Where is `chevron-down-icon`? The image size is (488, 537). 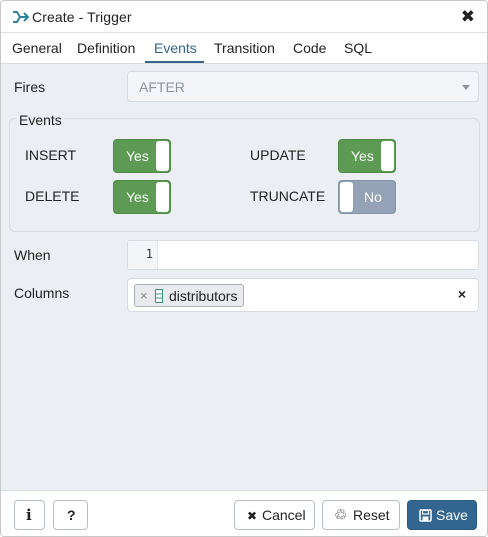 chevron-down-icon is located at coordinates (466, 87).